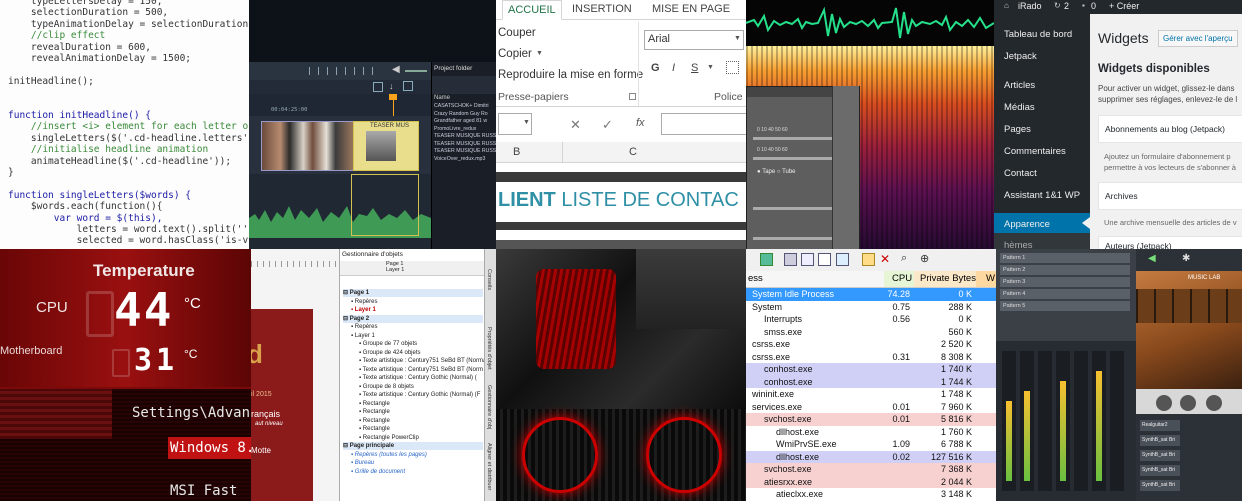 This screenshot has width=1242, height=501. Describe the element at coordinates (691, 9) in the screenshot. I see `tab-mise-en-page: MISE EN PAGE` at that location.